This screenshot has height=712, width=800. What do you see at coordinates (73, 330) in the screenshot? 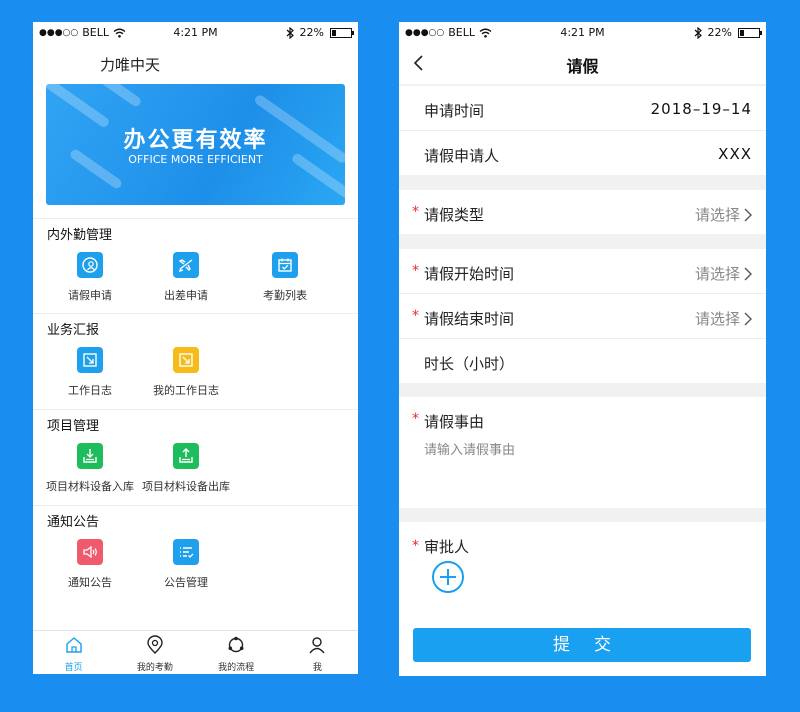
I see `section-title-business-report: 业务汇报` at bounding box center [73, 330].